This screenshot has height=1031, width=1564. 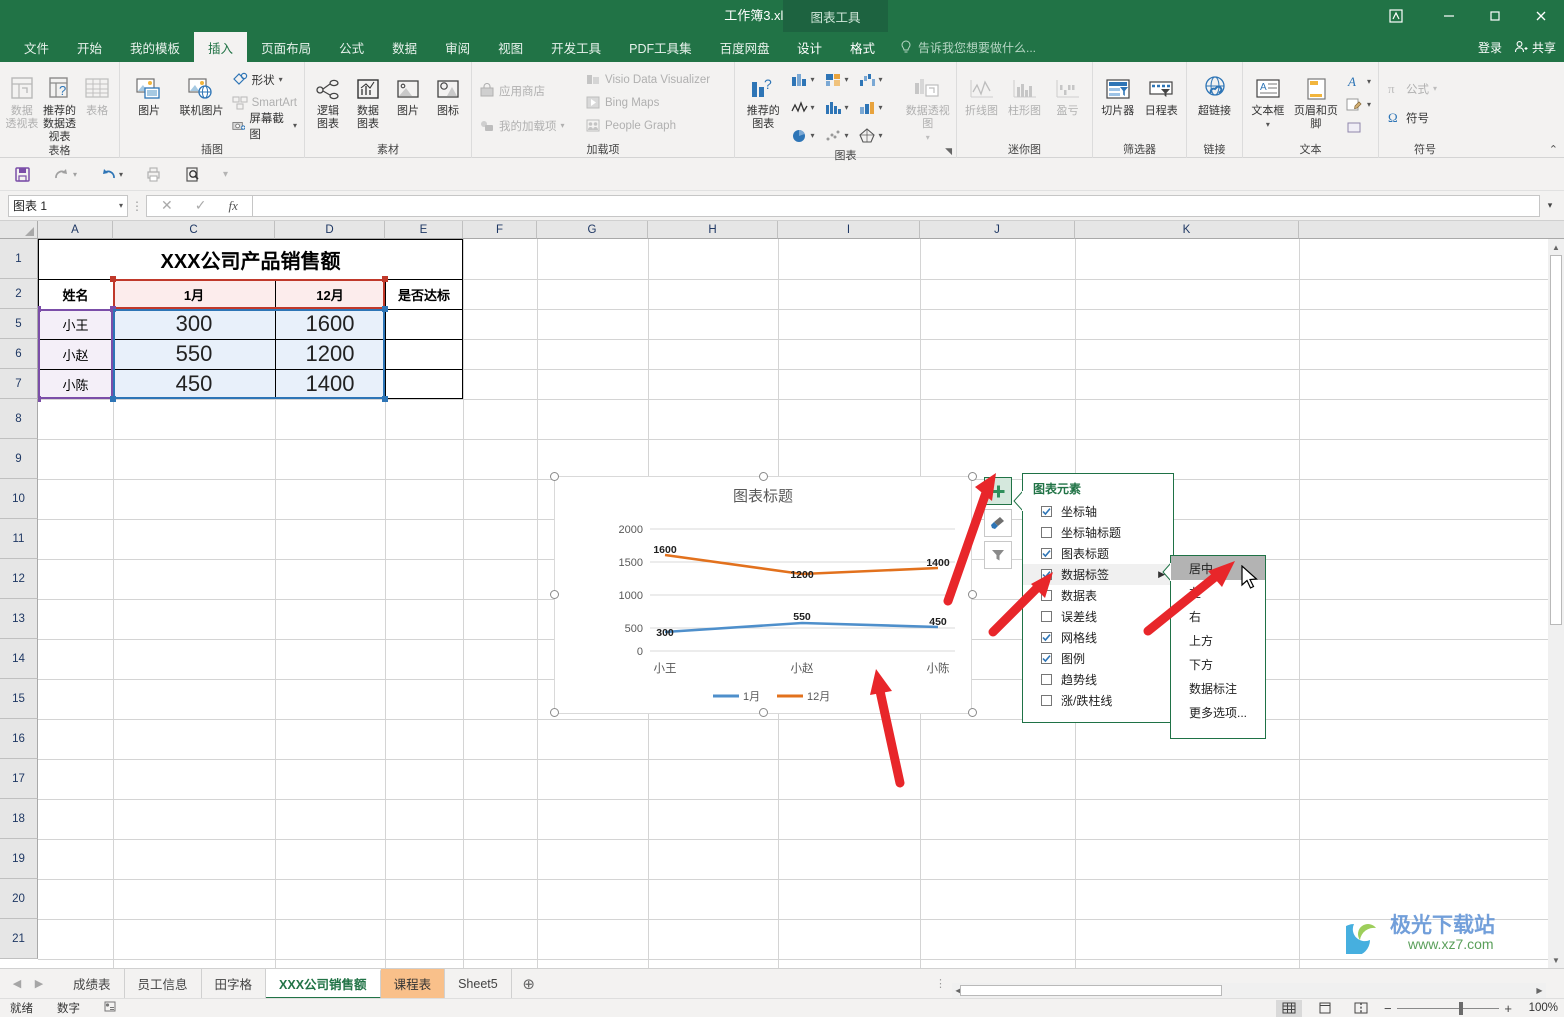 What do you see at coordinates (1550, 206) in the screenshot?
I see `expand-formula-bar-icon: ▾` at bounding box center [1550, 206].